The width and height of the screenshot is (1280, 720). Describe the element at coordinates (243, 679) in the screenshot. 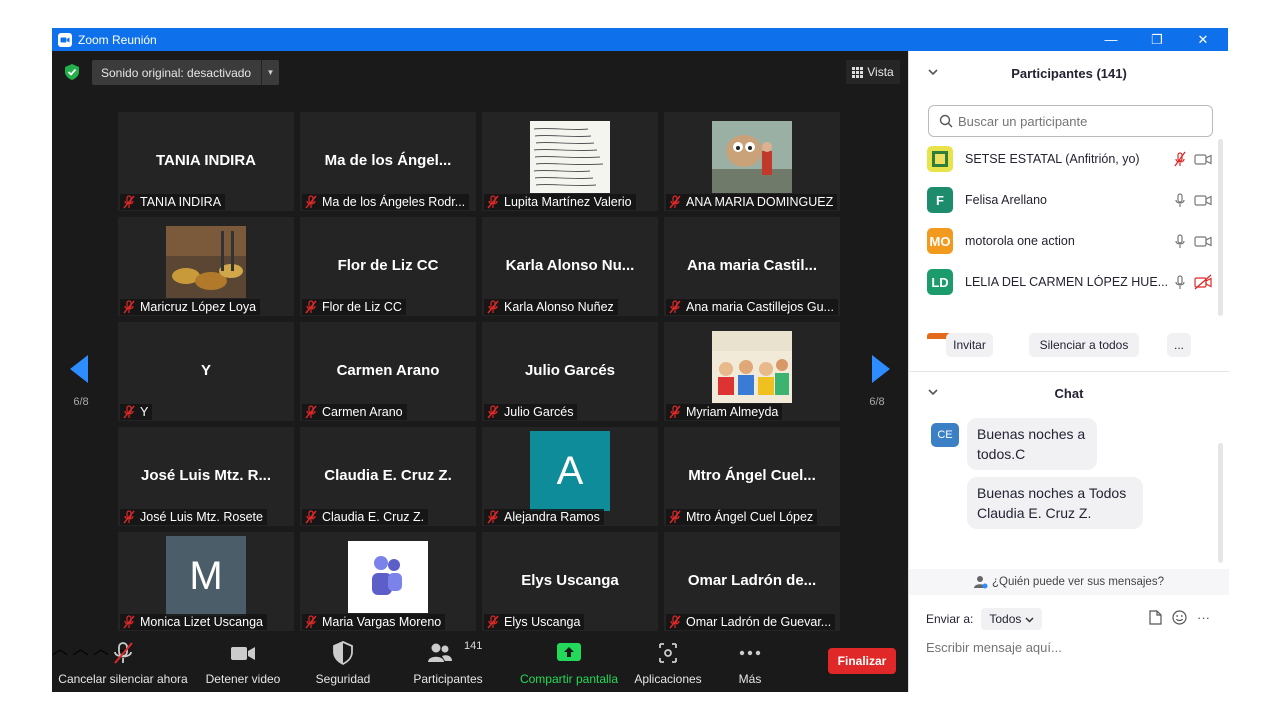

I see `stop-video-label: Detener video` at that location.